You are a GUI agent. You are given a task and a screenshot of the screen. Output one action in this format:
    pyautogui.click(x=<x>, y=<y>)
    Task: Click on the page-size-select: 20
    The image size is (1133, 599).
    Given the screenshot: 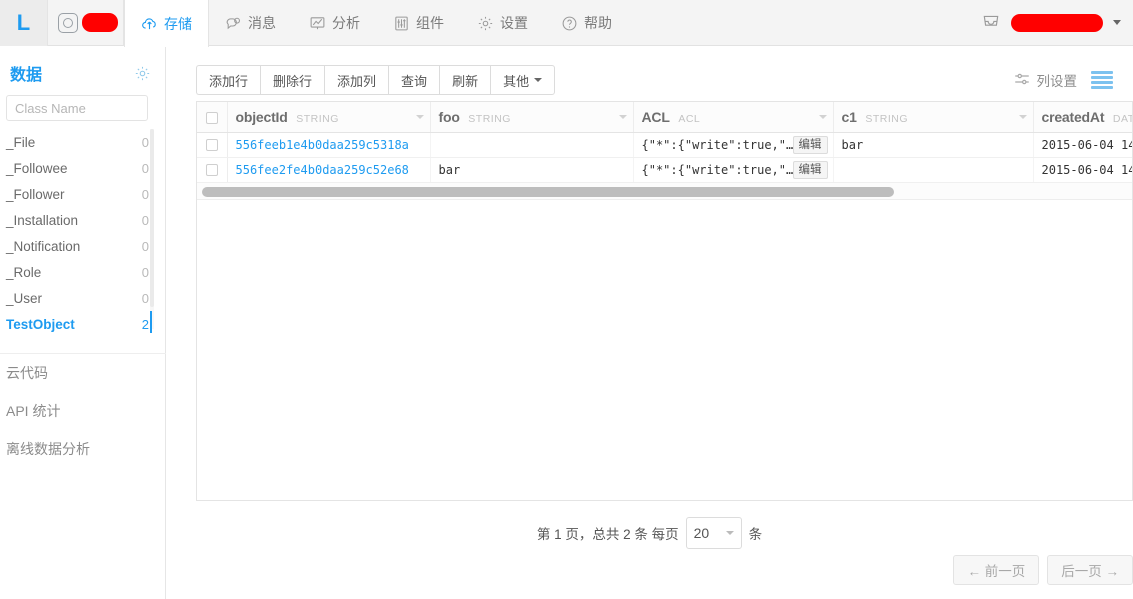 What is the action you would take?
    pyautogui.click(x=713, y=533)
    